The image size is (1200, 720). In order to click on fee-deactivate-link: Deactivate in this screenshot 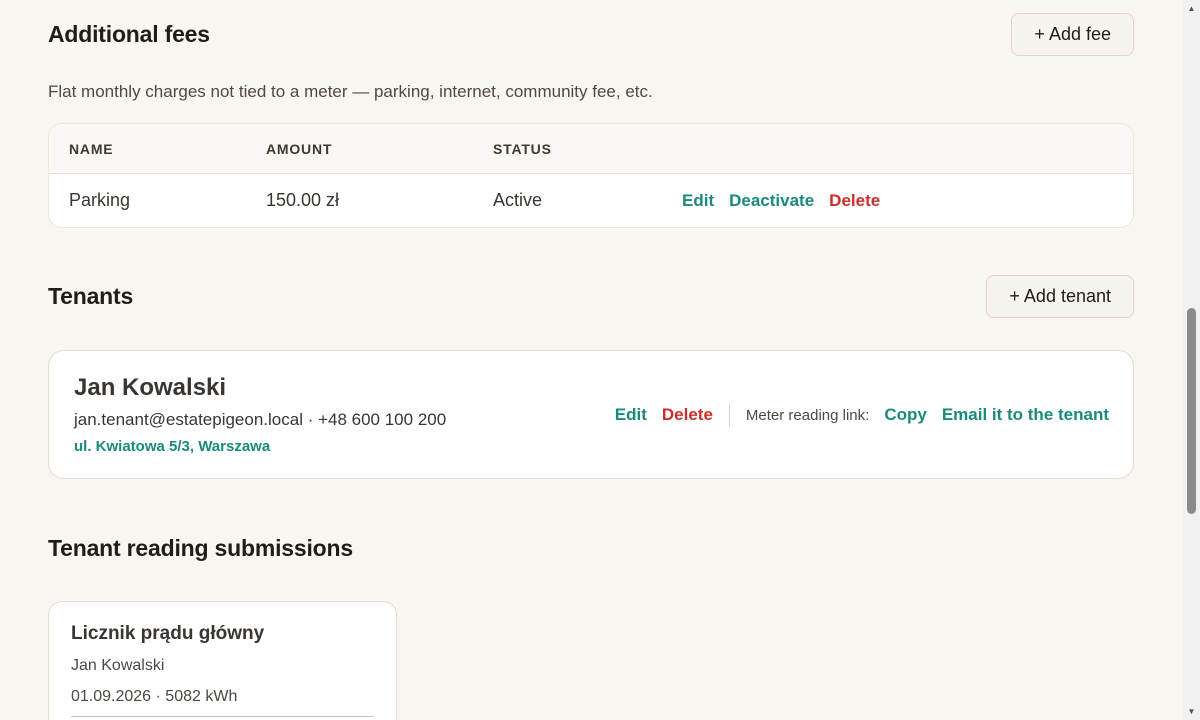, I will do `click(771, 201)`.